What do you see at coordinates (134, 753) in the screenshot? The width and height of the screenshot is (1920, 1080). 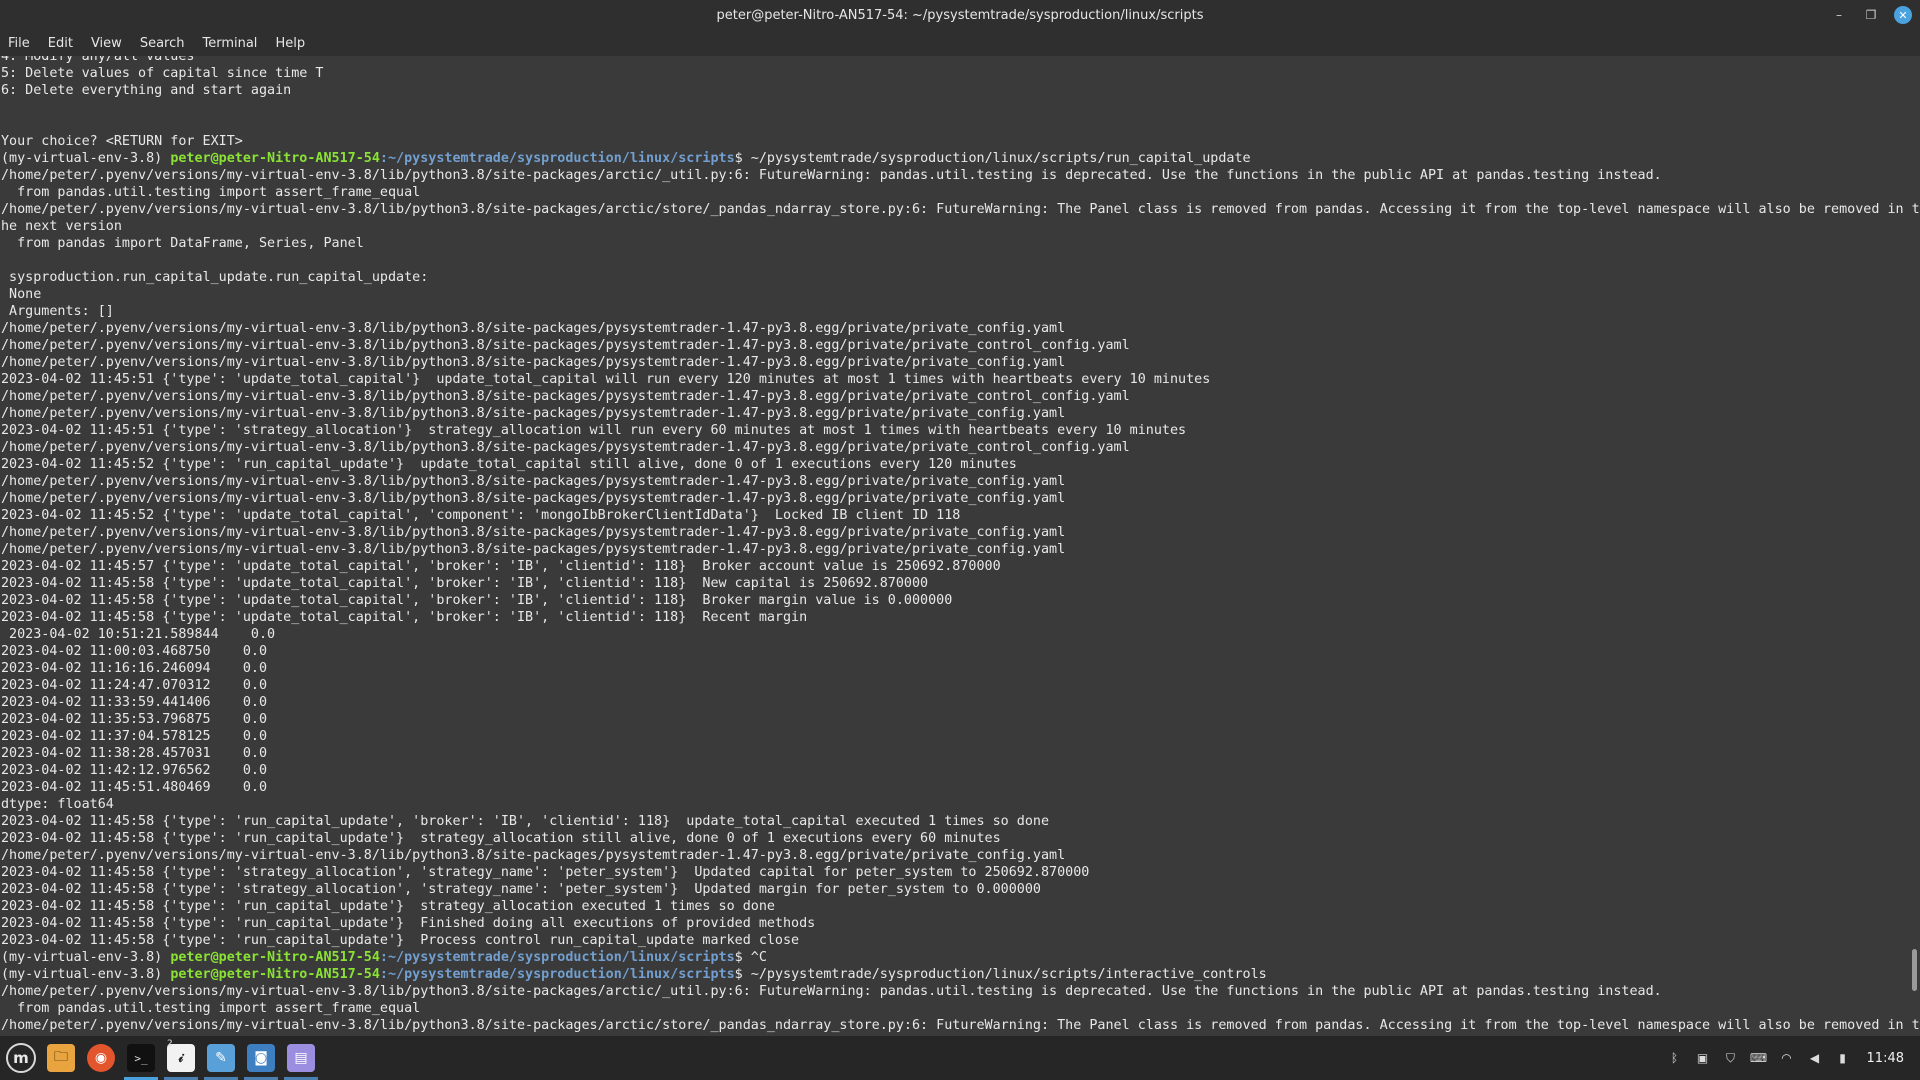 I see `output-line: 2023-04-02 11:38:28.457031 0.0` at bounding box center [134, 753].